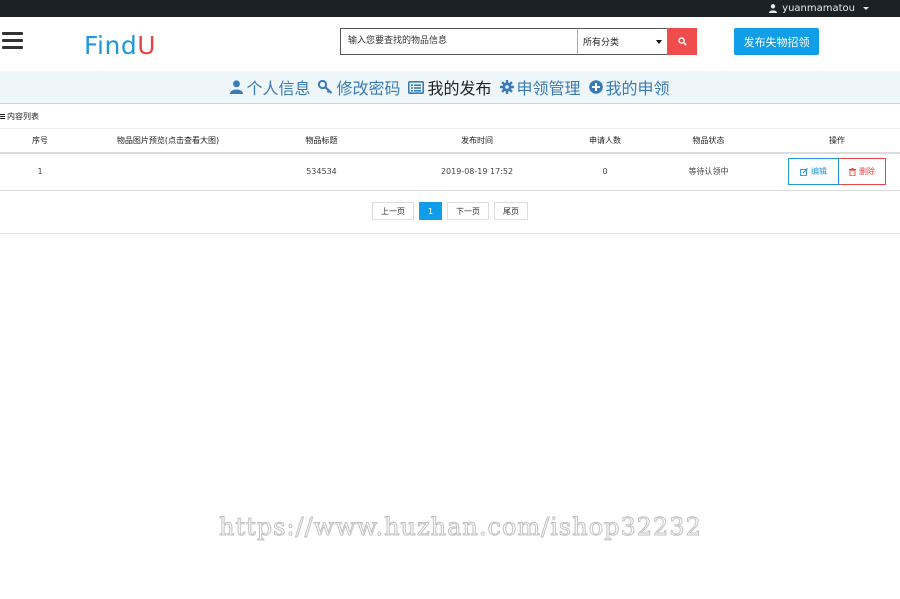 This screenshot has height=599, width=900. I want to click on divider, so click(450, 233).